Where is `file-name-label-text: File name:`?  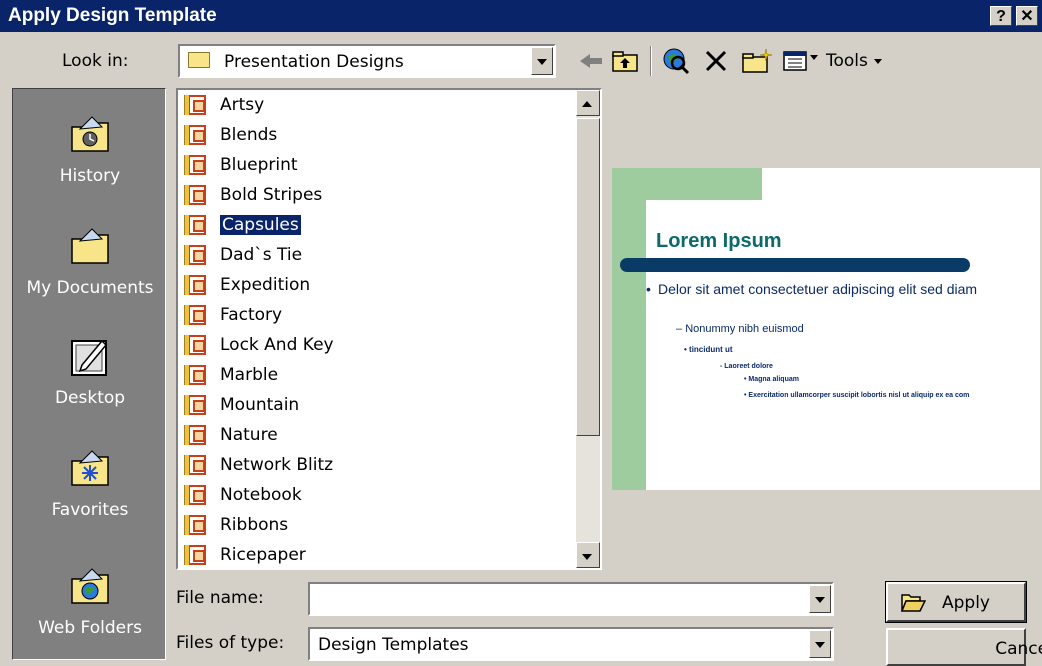 file-name-label-text: File name: is located at coordinates (220, 598).